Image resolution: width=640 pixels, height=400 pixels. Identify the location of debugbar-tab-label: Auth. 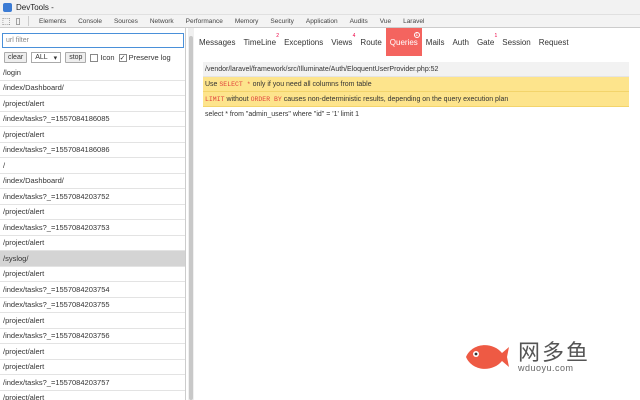
(460, 42).